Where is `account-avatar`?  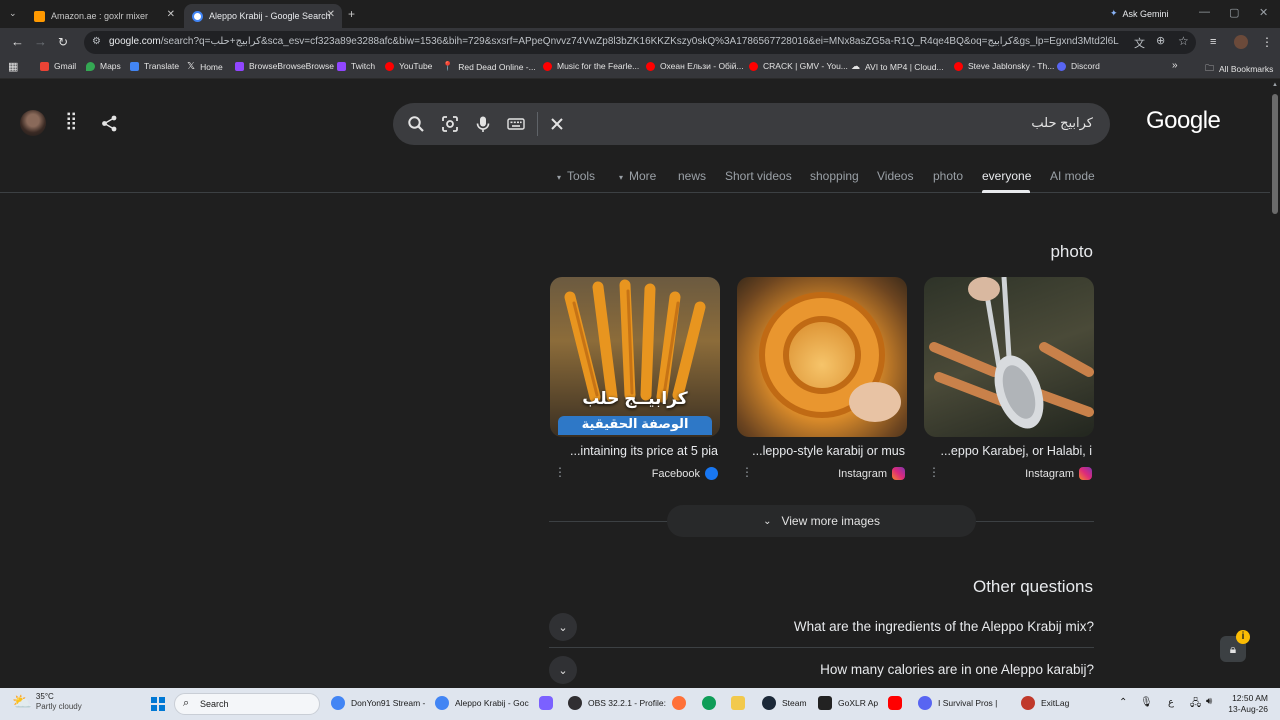 account-avatar is located at coordinates (33, 123).